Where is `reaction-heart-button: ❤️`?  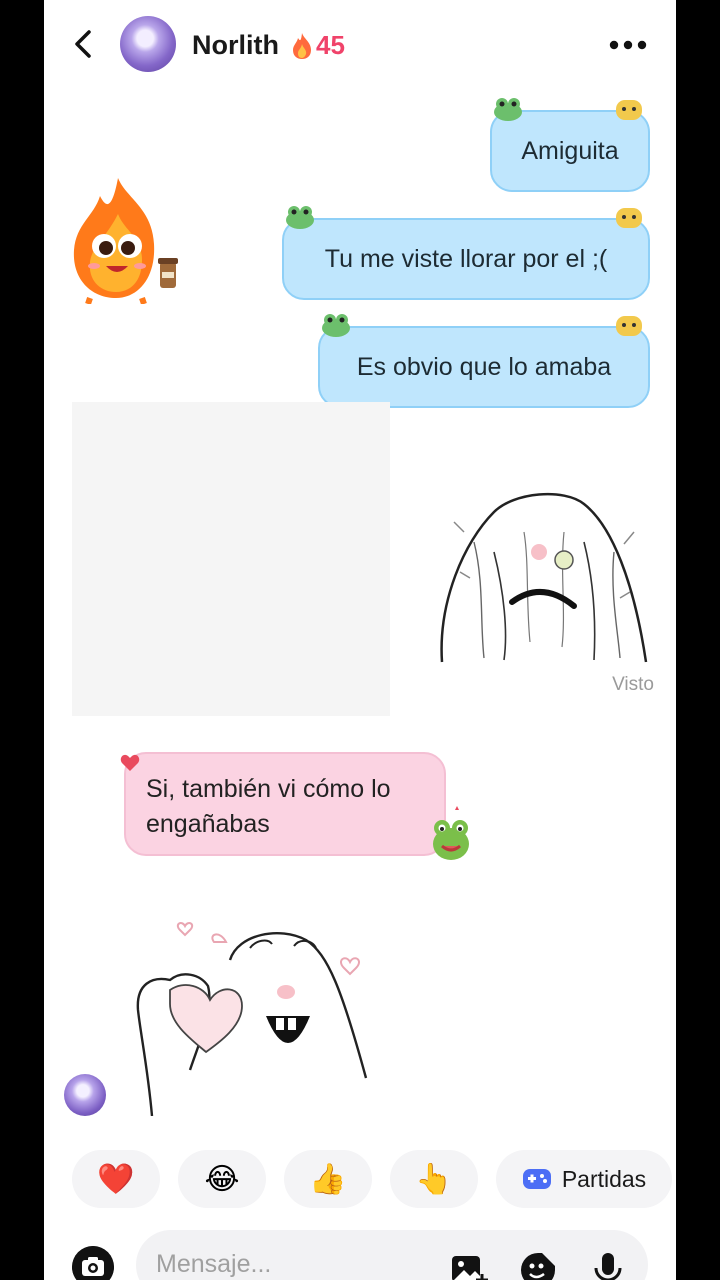
reaction-heart-button: ❤️ is located at coordinates (116, 1179).